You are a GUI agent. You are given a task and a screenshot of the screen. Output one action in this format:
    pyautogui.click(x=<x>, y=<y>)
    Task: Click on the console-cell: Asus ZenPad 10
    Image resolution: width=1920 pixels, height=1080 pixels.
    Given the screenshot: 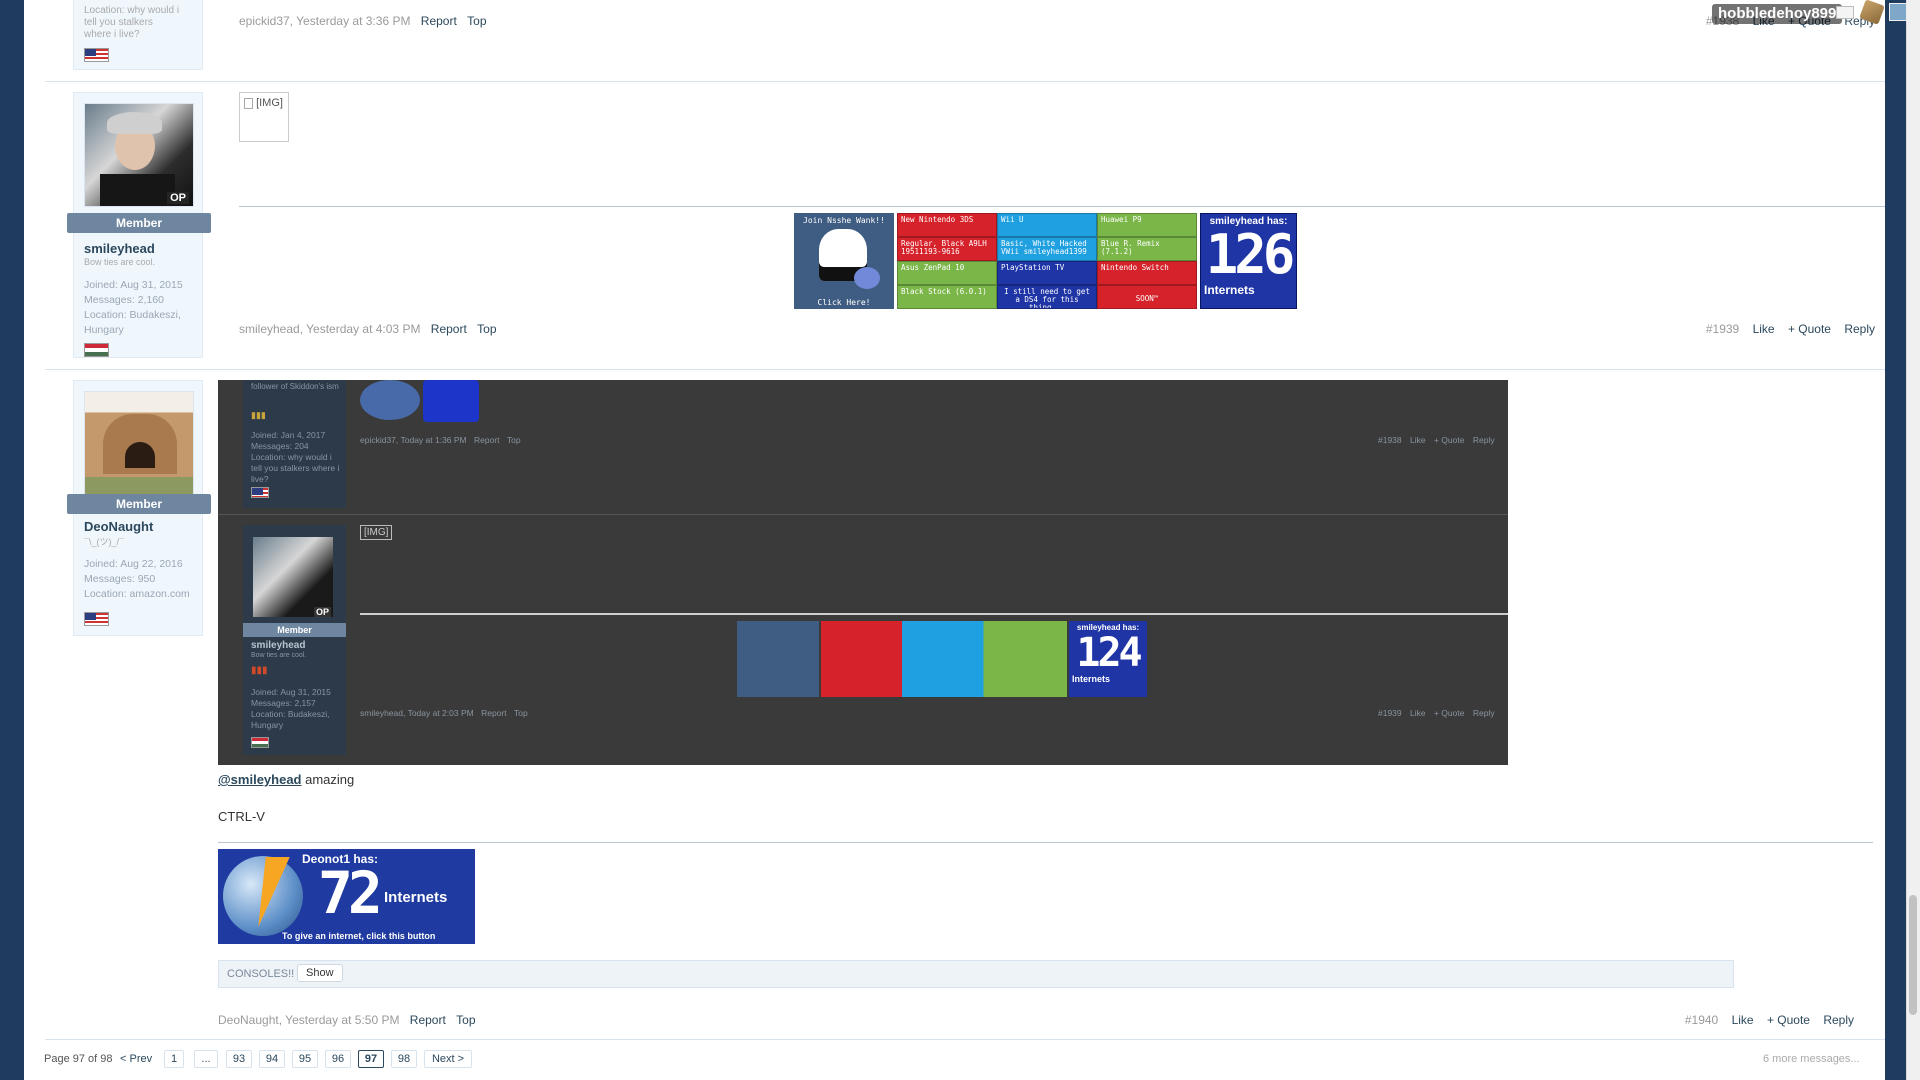 What is the action you would take?
    pyautogui.click(x=947, y=273)
    